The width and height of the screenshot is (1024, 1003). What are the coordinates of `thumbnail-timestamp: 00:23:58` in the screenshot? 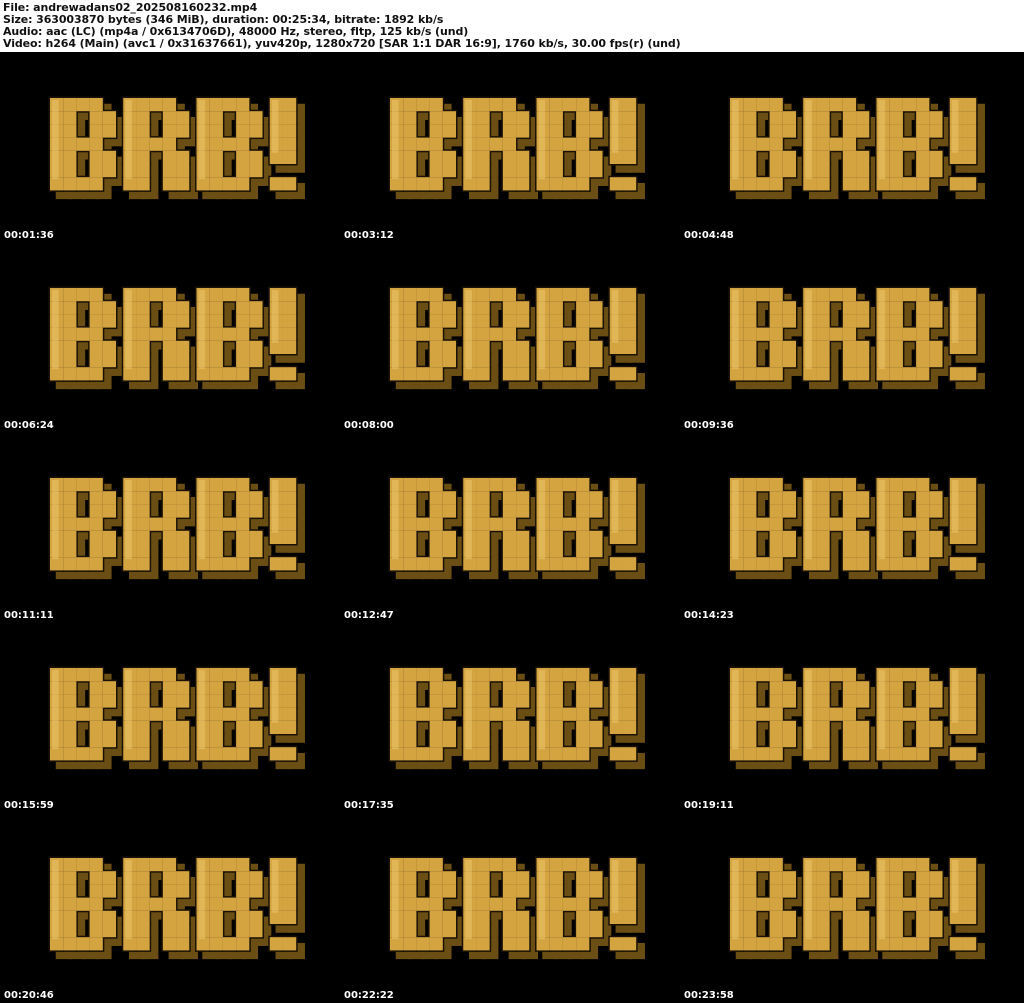 It's located at (709, 995).